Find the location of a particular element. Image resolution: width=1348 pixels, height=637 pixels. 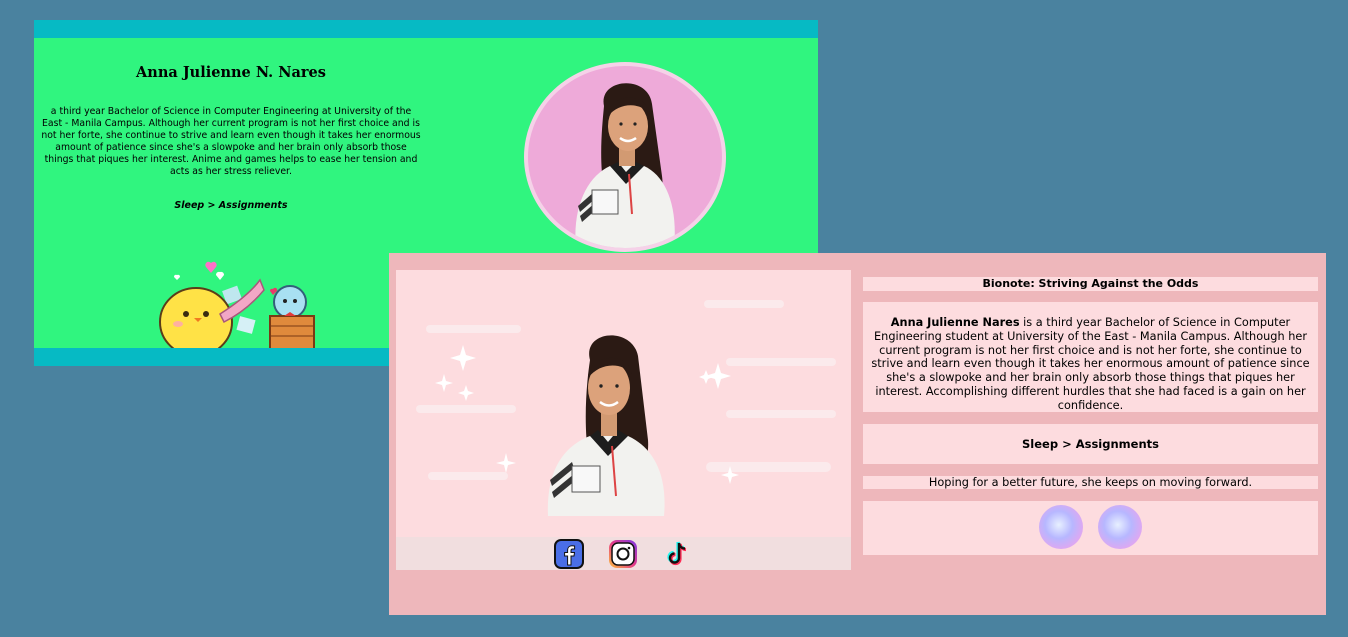

orb-panel is located at coordinates (1090, 528).